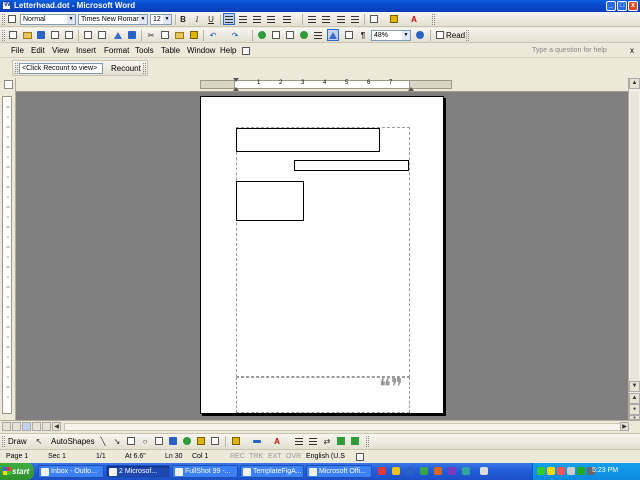 Image resolution: width=640 pixels, height=480 pixels. Describe the element at coordinates (611, 6) in the screenshot. I see `minimize-button: _` at that location.